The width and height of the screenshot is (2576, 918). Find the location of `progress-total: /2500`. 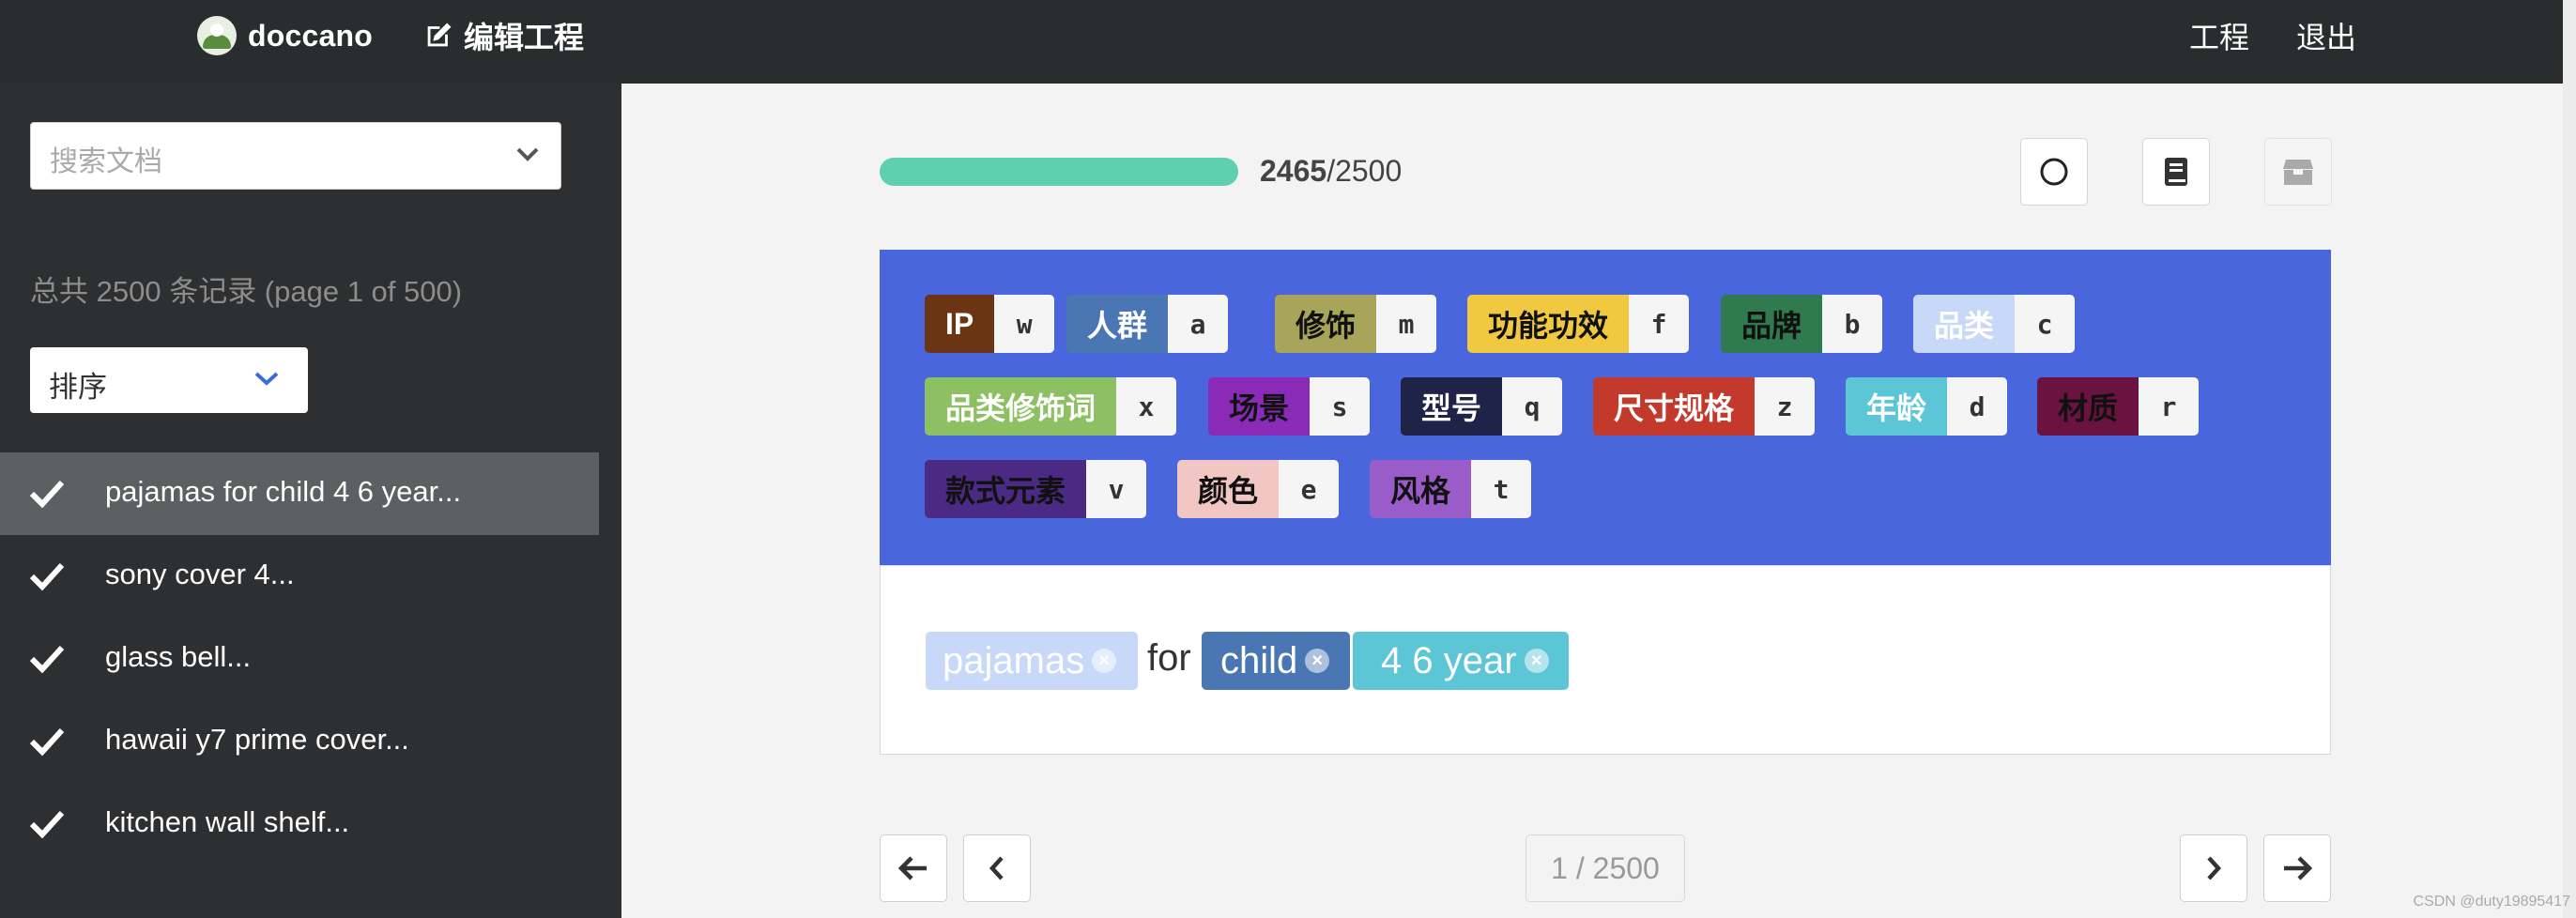

progress-total: /2500 is located at coordinates (1365, 171).